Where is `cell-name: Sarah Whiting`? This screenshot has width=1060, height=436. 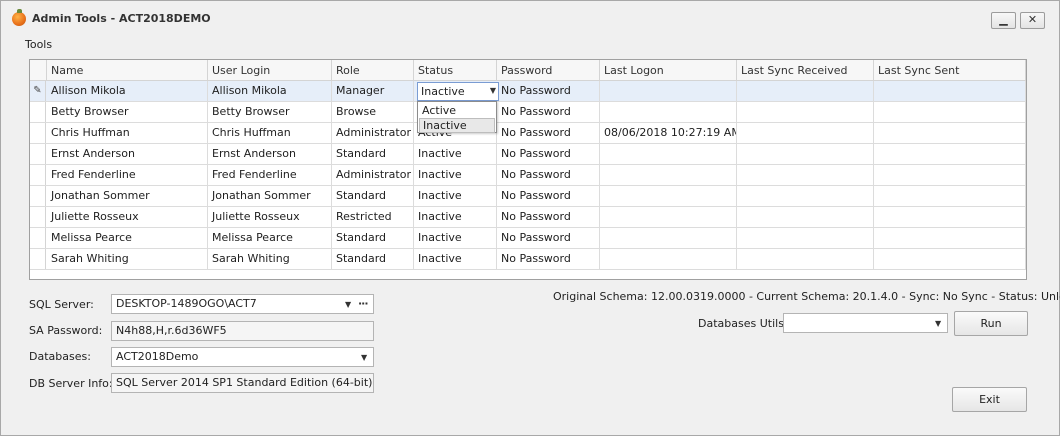 cell-name: Sarah Whiting is located at coordinates (127, 259).